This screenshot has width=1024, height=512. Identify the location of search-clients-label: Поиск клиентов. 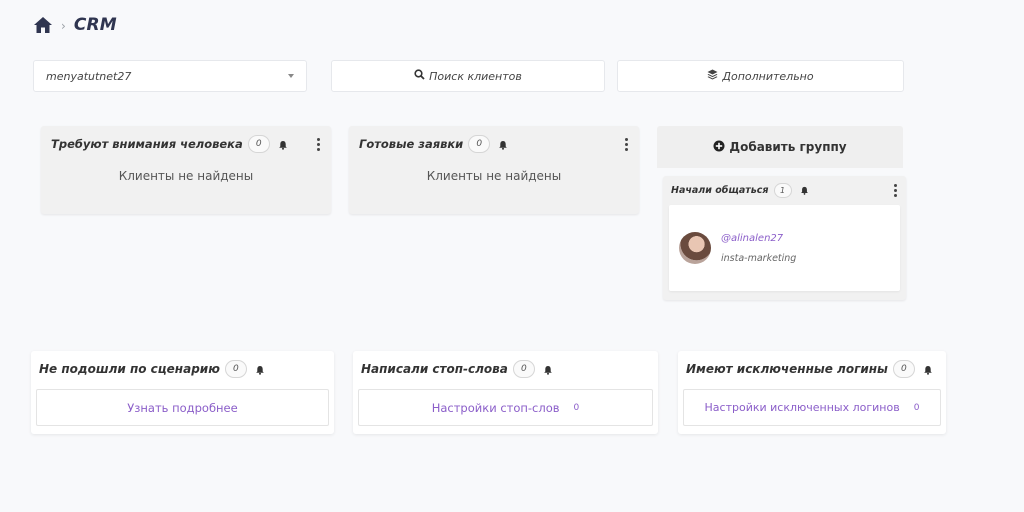
(475, 76).